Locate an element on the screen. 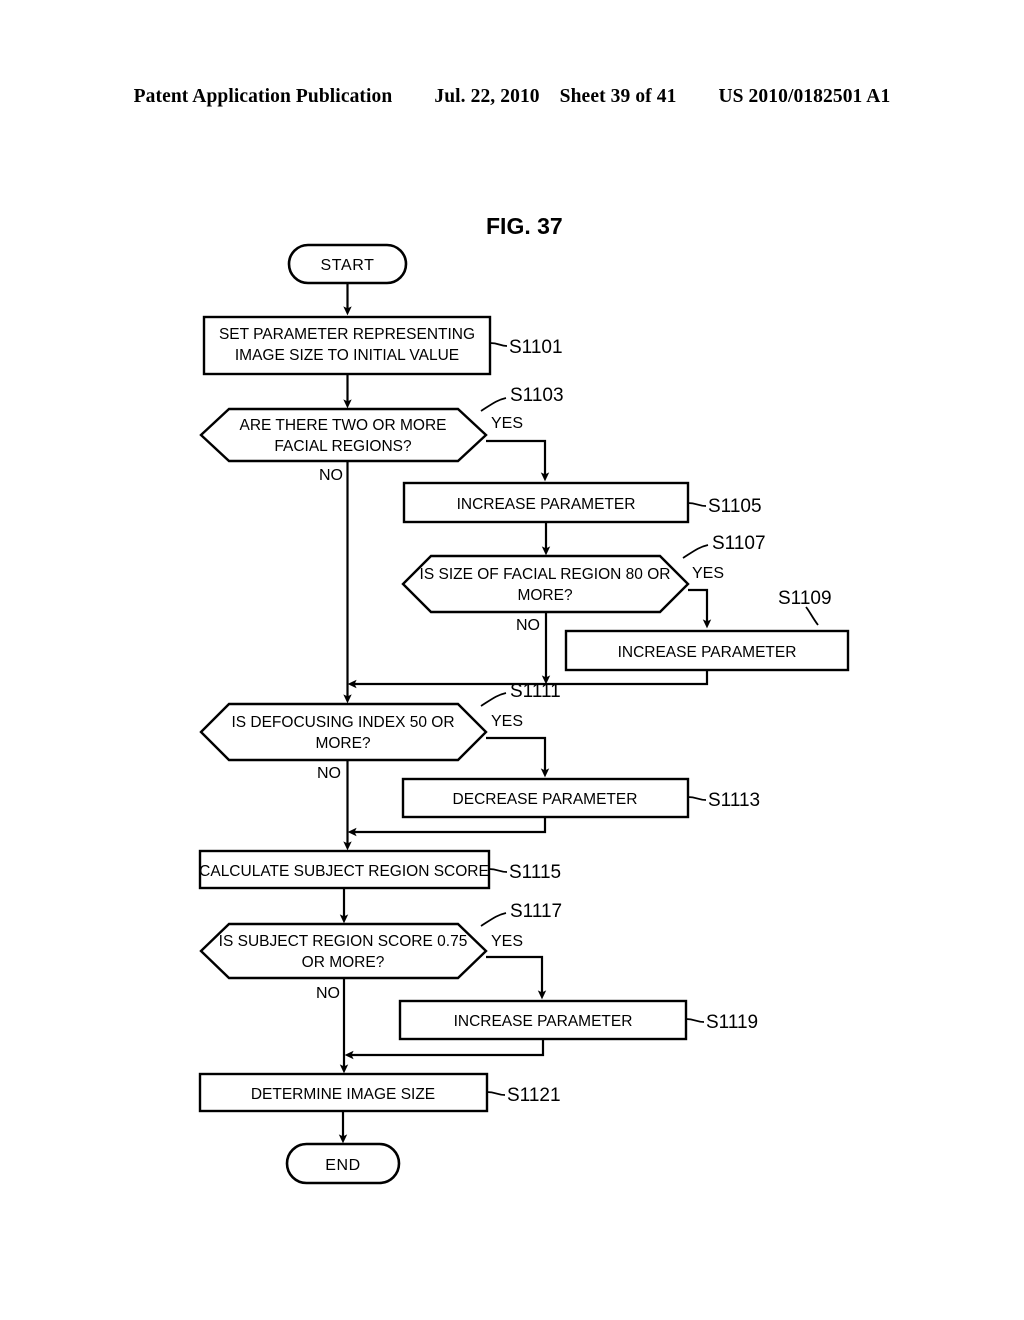 The height and width of the screenshot is (1320, 1024). node-s1115-line-1: CALCULATE SUBJECT REGION SCORE is located at coordinates (344, 871).